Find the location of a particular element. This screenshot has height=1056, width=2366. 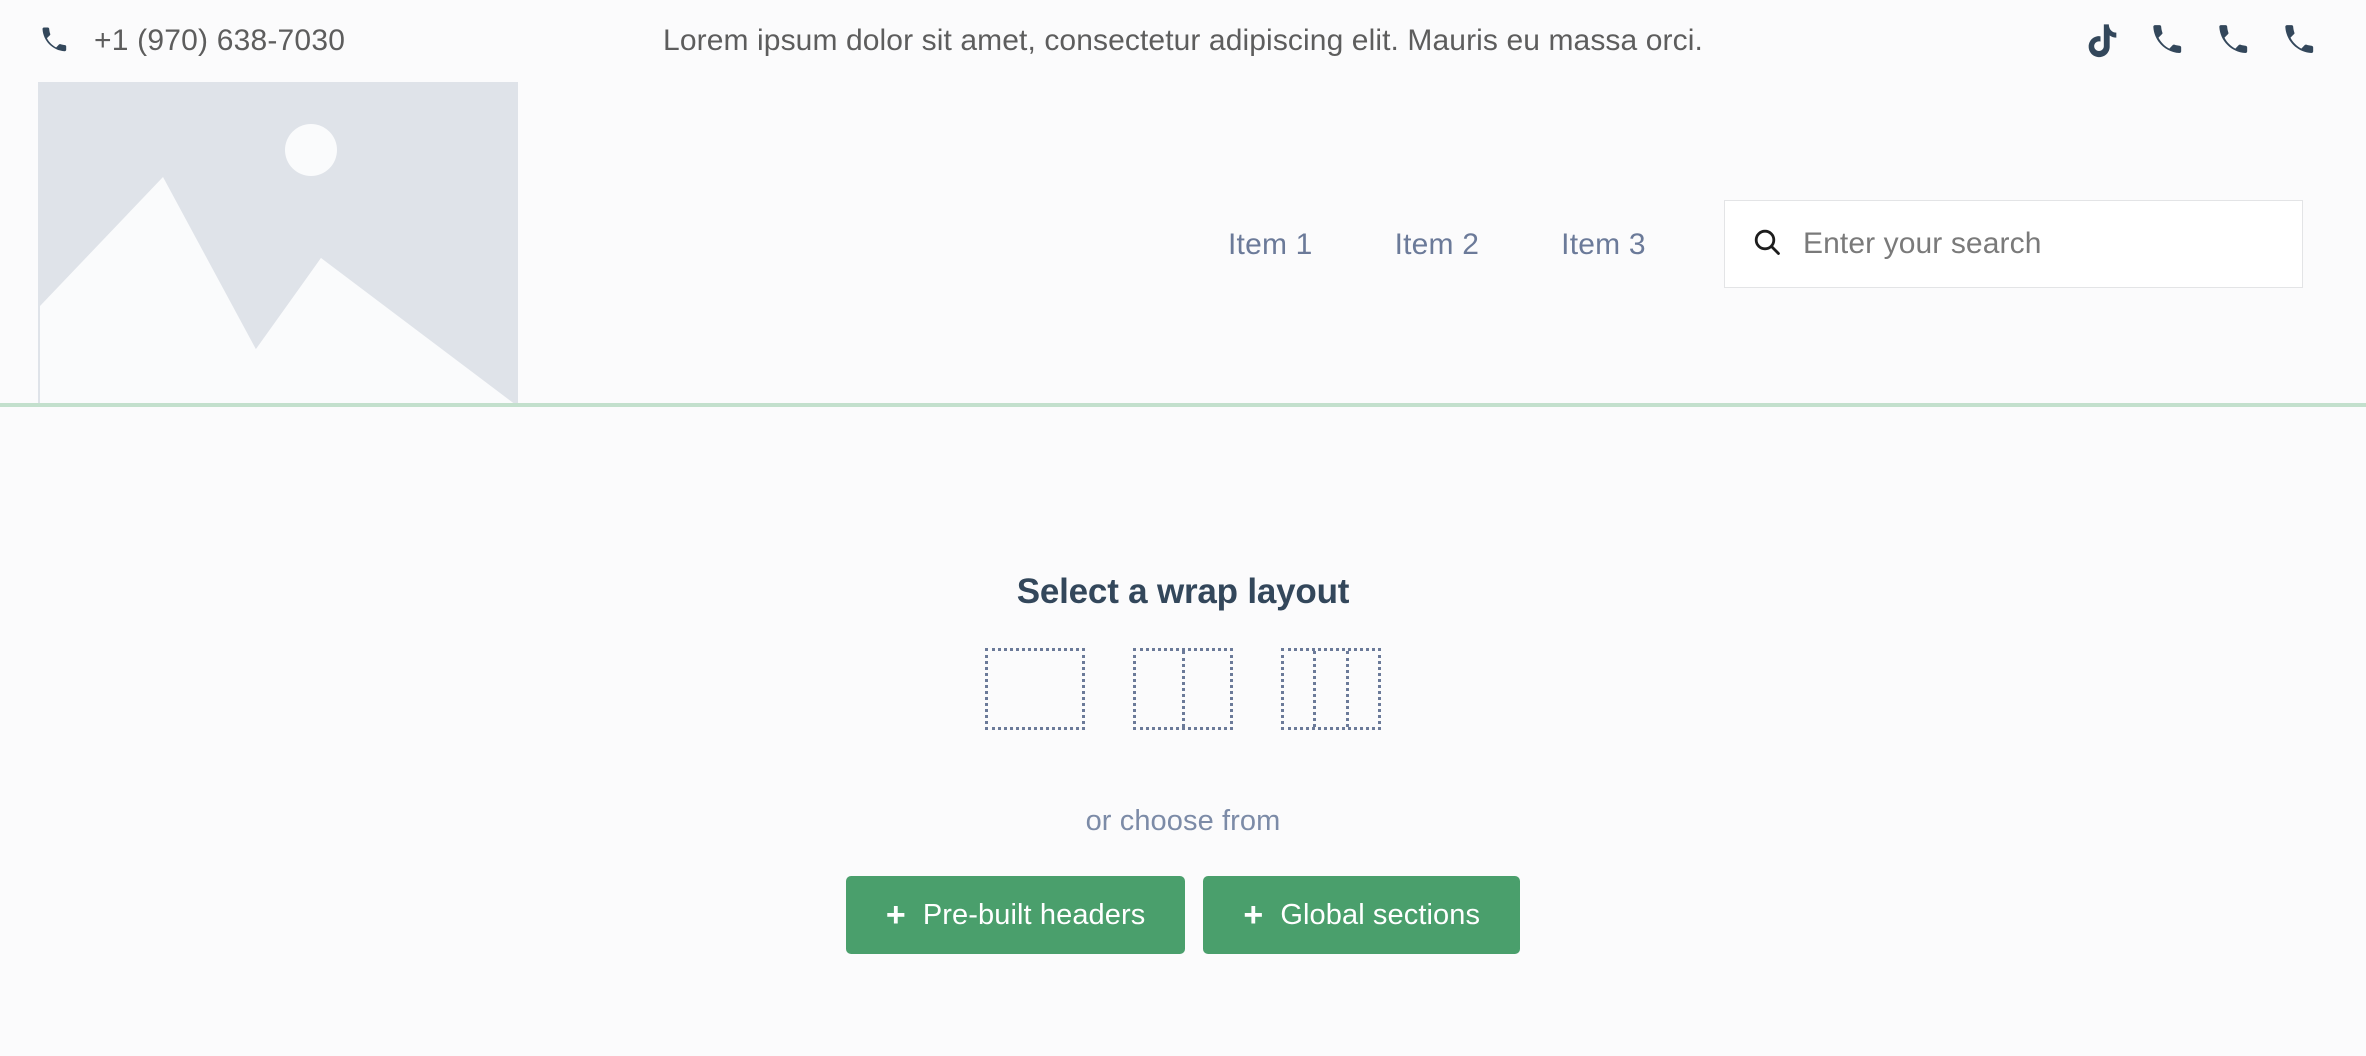

choose-from-label: or choose from is located at coordinates (1183, 821).